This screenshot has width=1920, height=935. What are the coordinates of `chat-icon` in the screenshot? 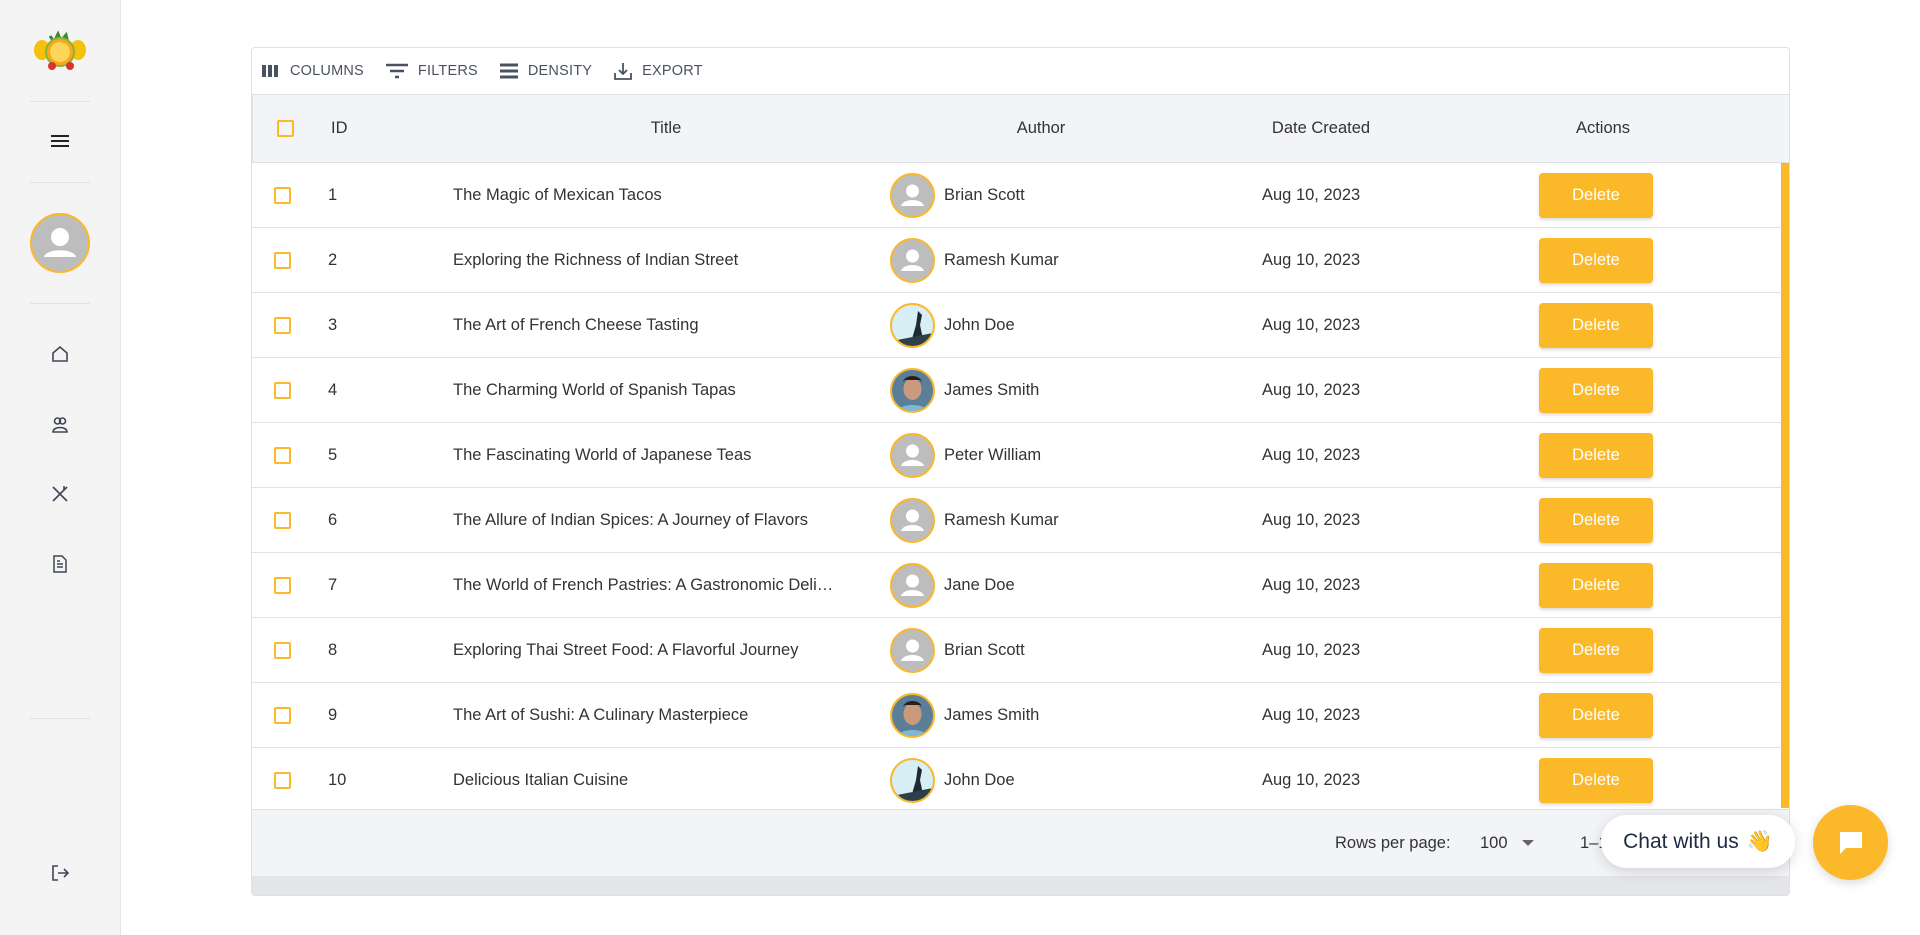 It's located at (1850, 842).